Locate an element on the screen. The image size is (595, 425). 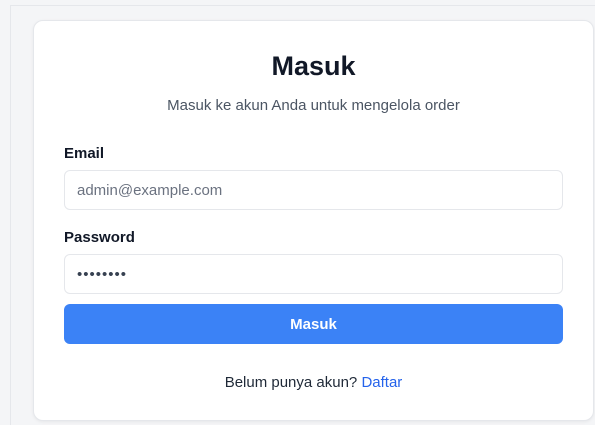
page-left-divider is located at coordinates (10, 215).